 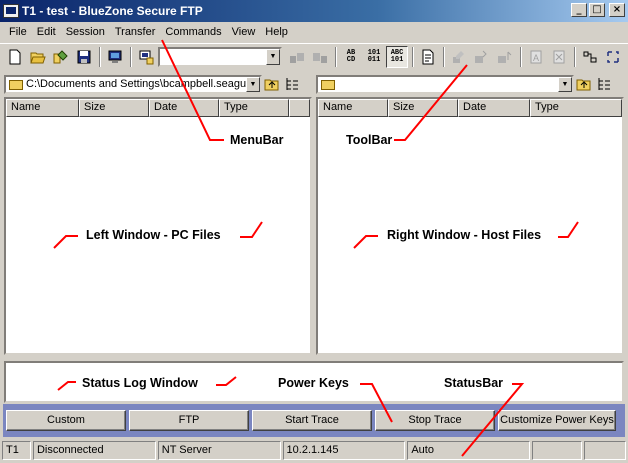 What do you see at coordinates (314, 11) in the screenshot?
I see `title-bar: T1 - test - BlueZone Secure FTP _ □ ×` at bounding box center [314, 11].